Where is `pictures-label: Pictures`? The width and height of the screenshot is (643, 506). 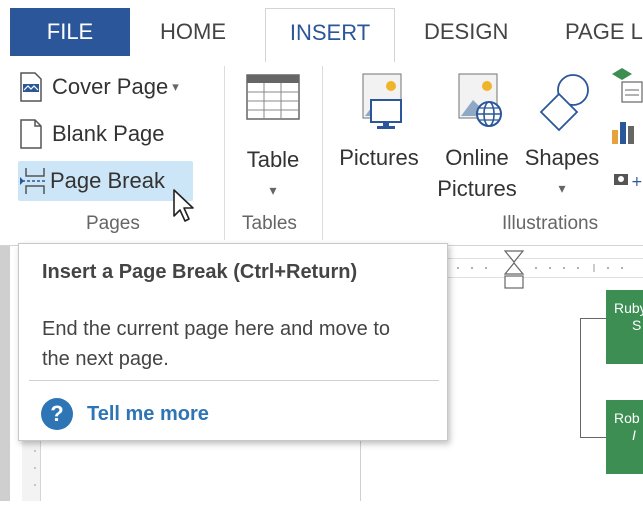 pictures-label: Pictures is located at coordinates (379, 157).